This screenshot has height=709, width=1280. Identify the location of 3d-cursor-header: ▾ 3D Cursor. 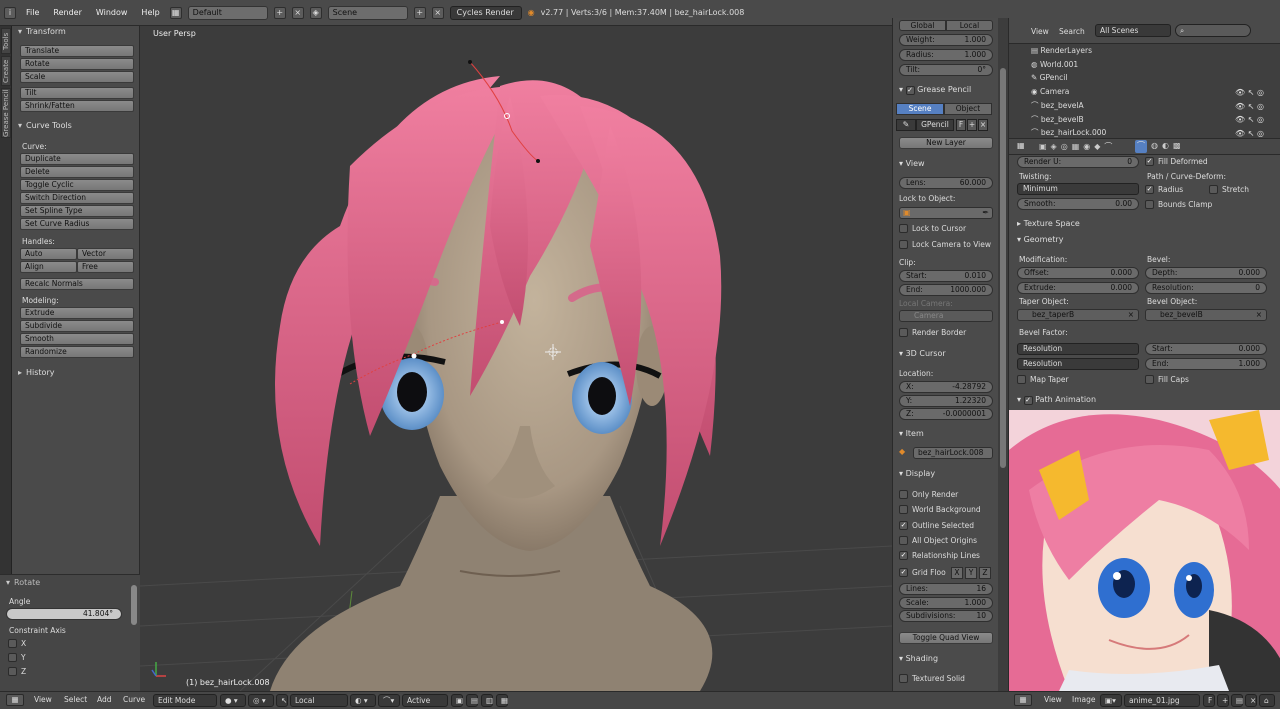
(922, 353).